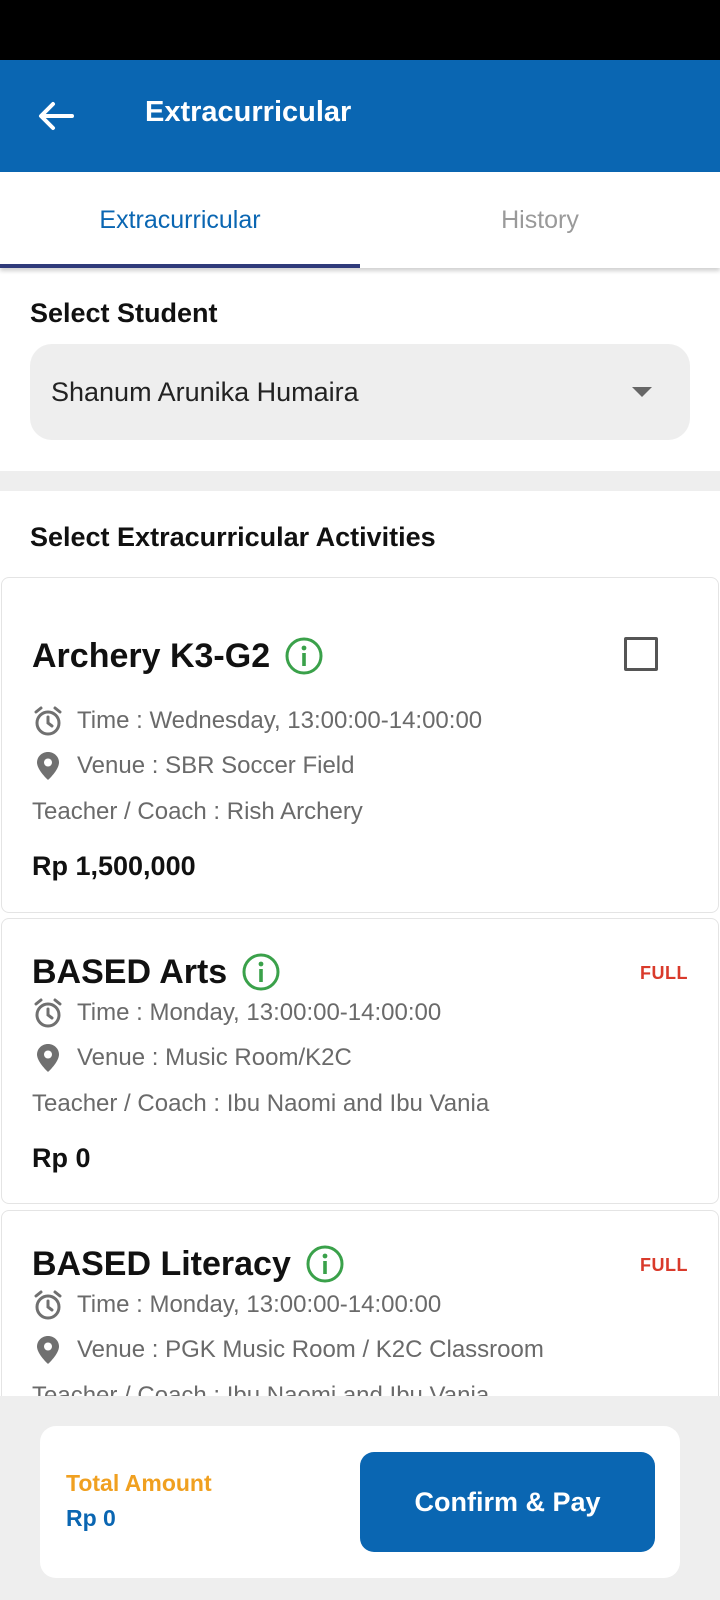 This screenshot has height=1600, width=720. I want to click on activity-price: Rp 1,500,000, so click(114, 866).